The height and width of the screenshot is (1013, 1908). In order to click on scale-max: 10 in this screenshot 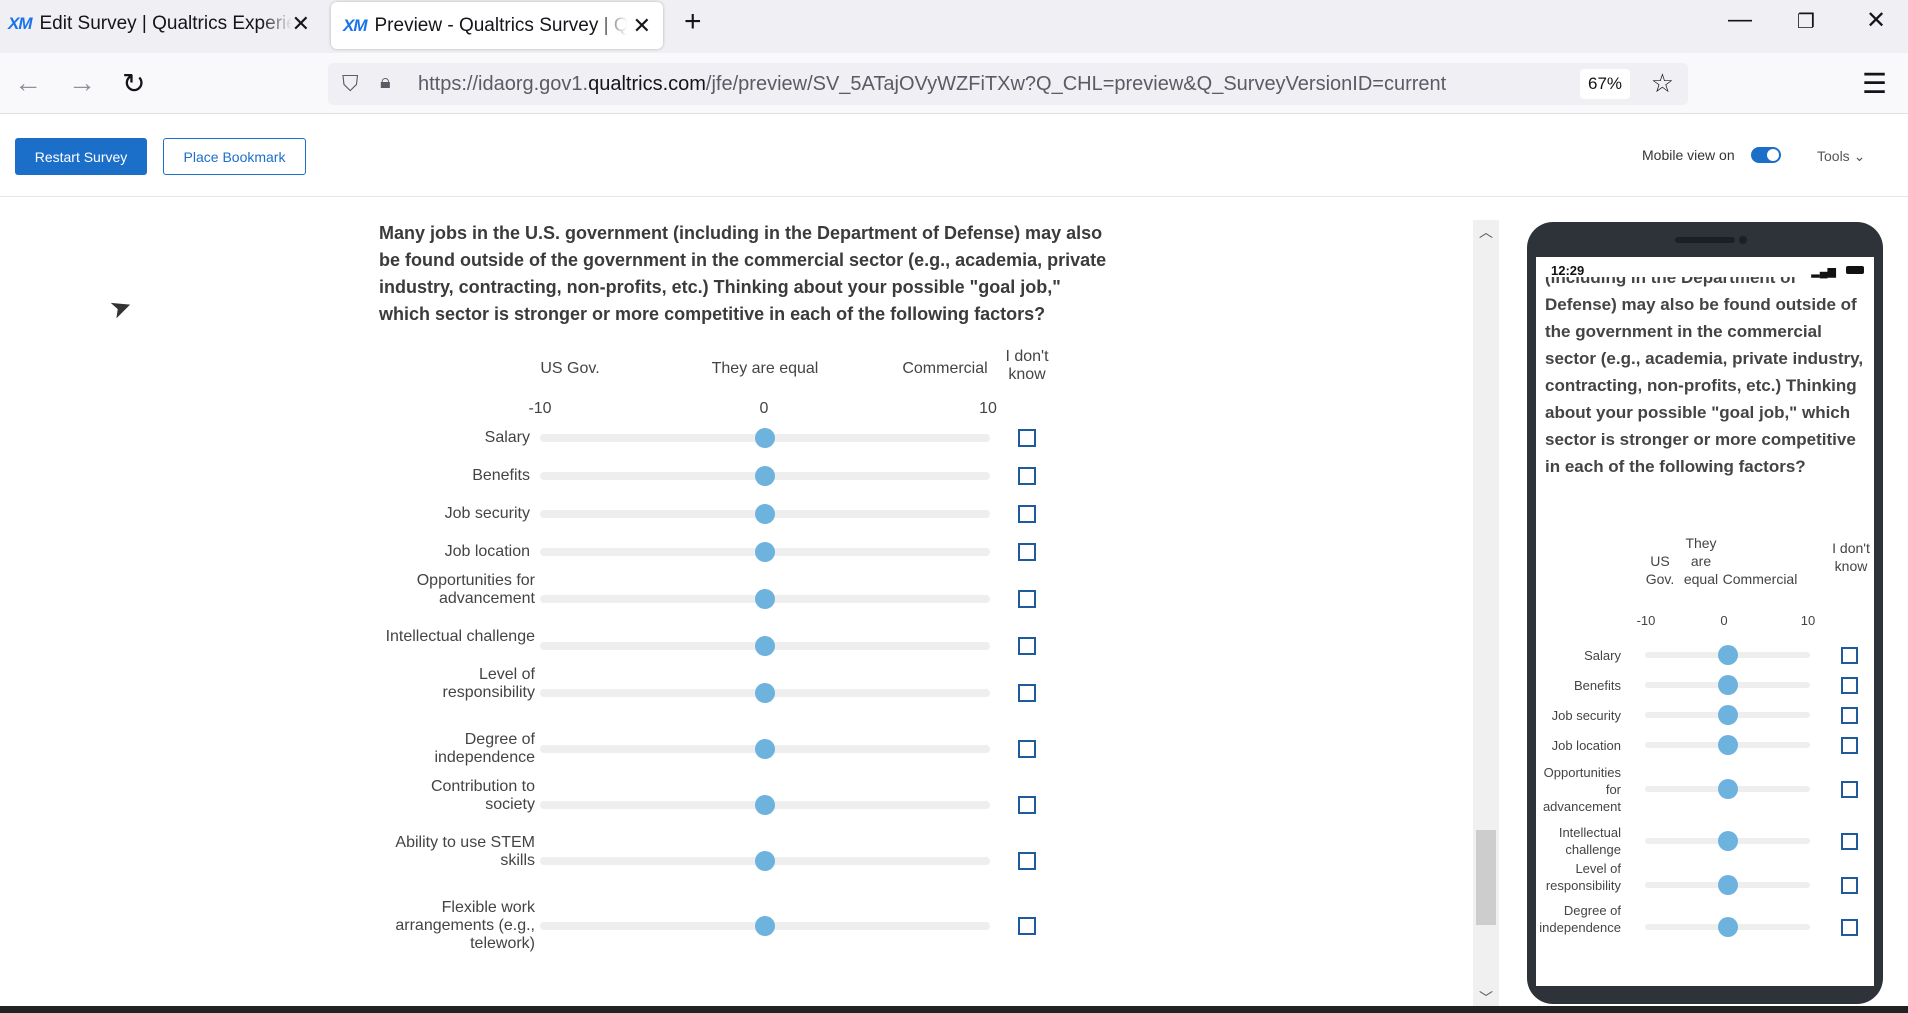, I will do `click(988, 408)`.